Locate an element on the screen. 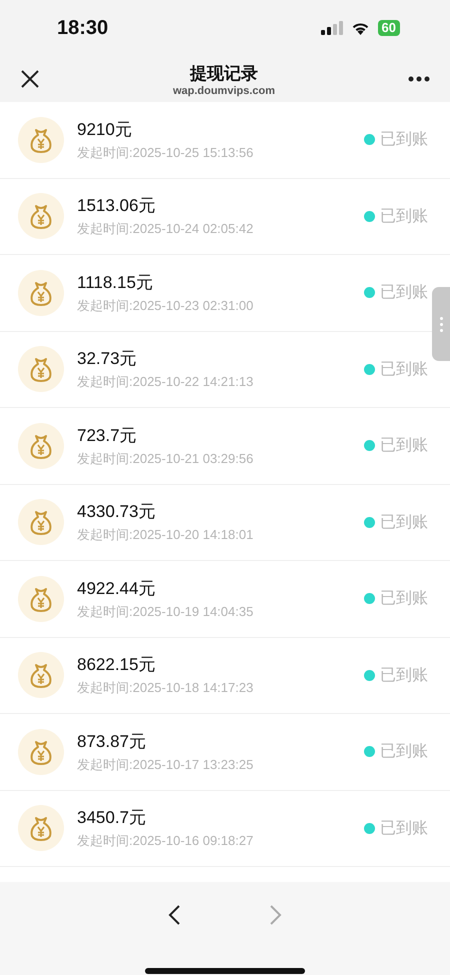  request-time-text: 发起时间:2025-10-22 14:21:13 is located at coordinates (165, 382).